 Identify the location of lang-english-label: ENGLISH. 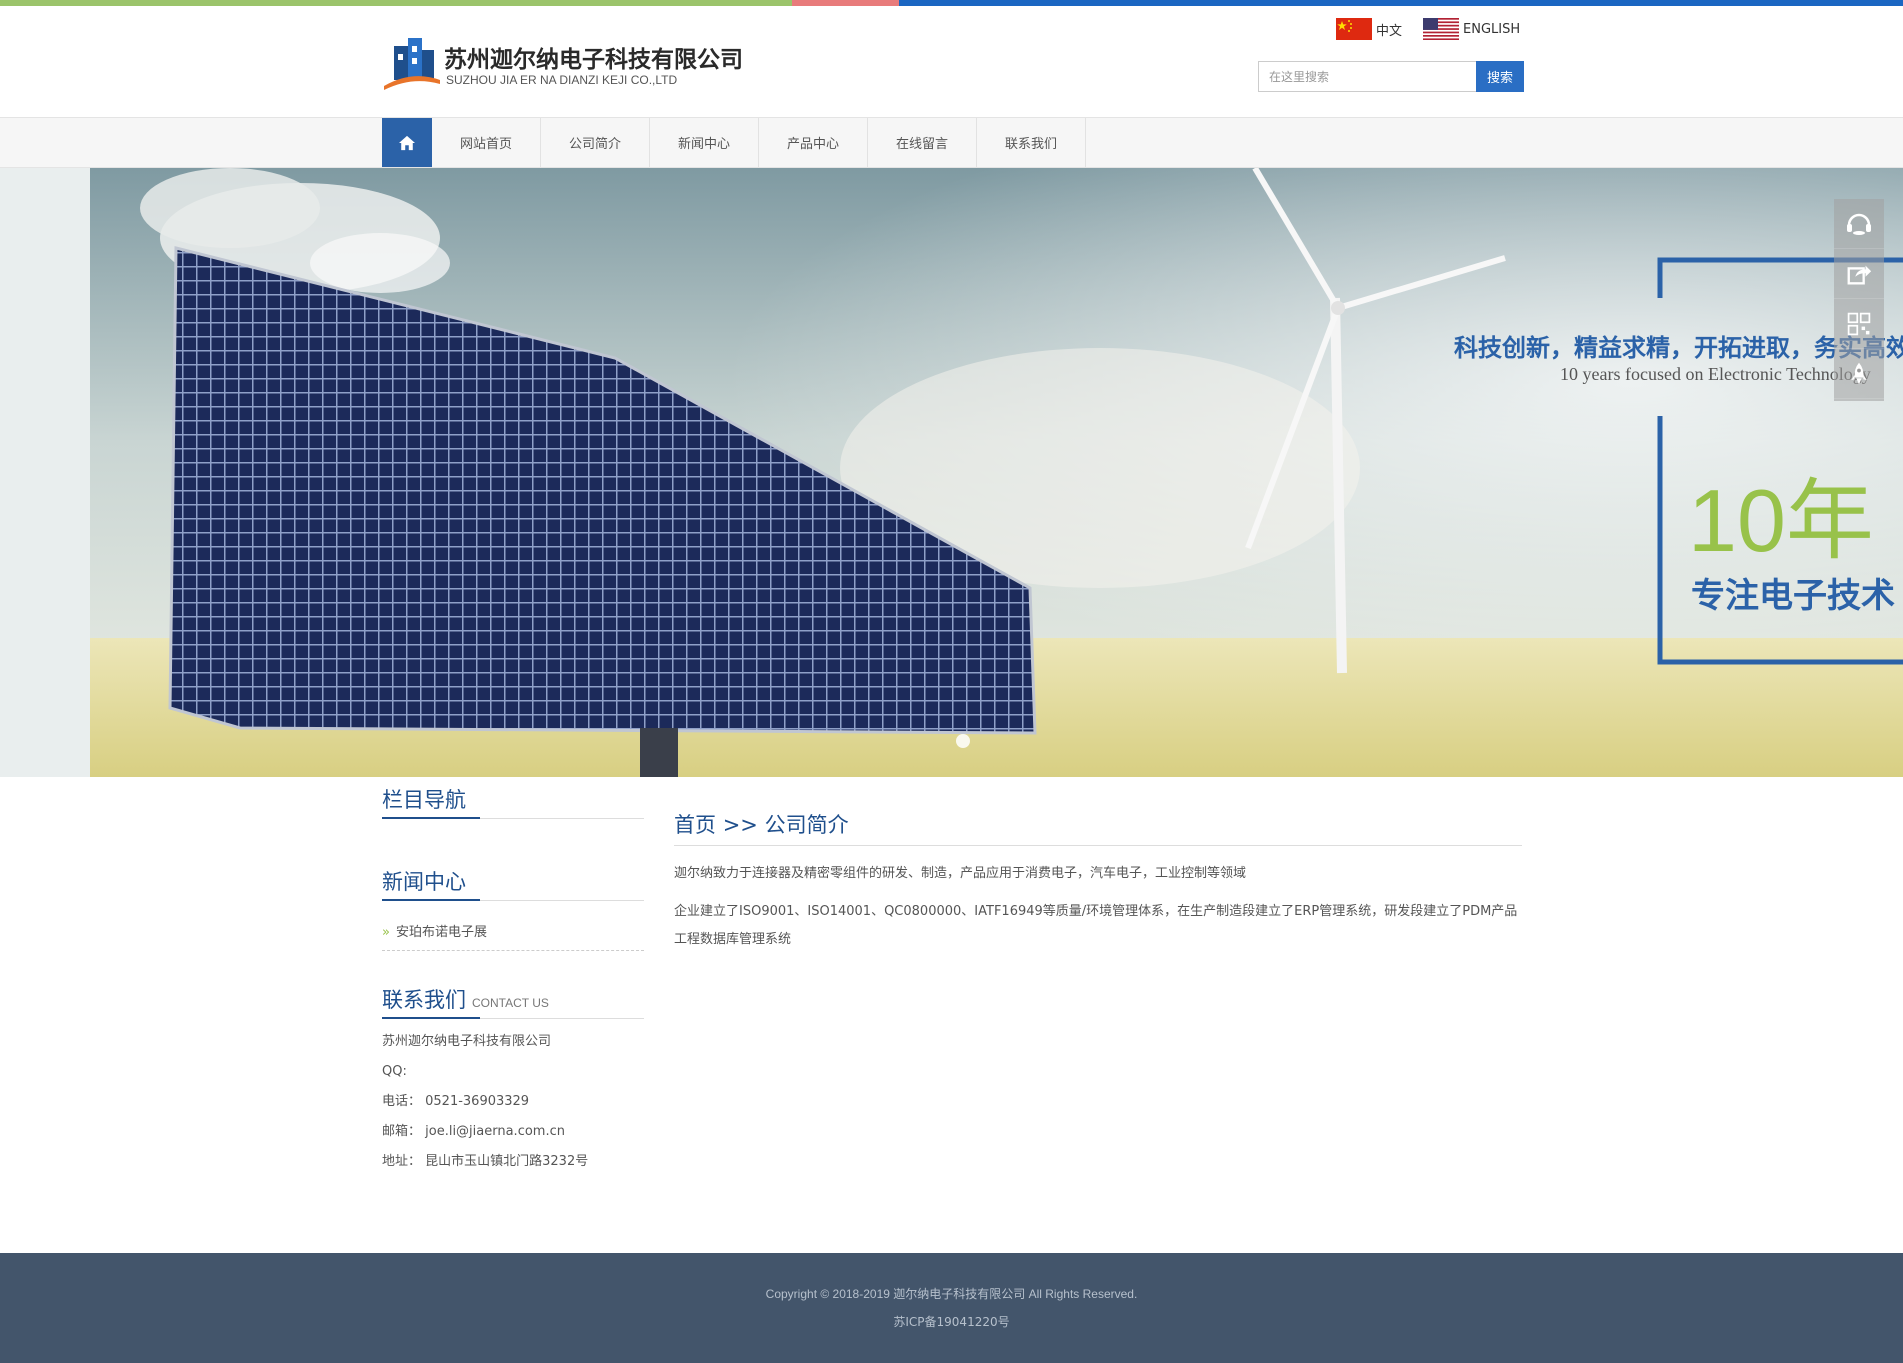
(1492, 29).